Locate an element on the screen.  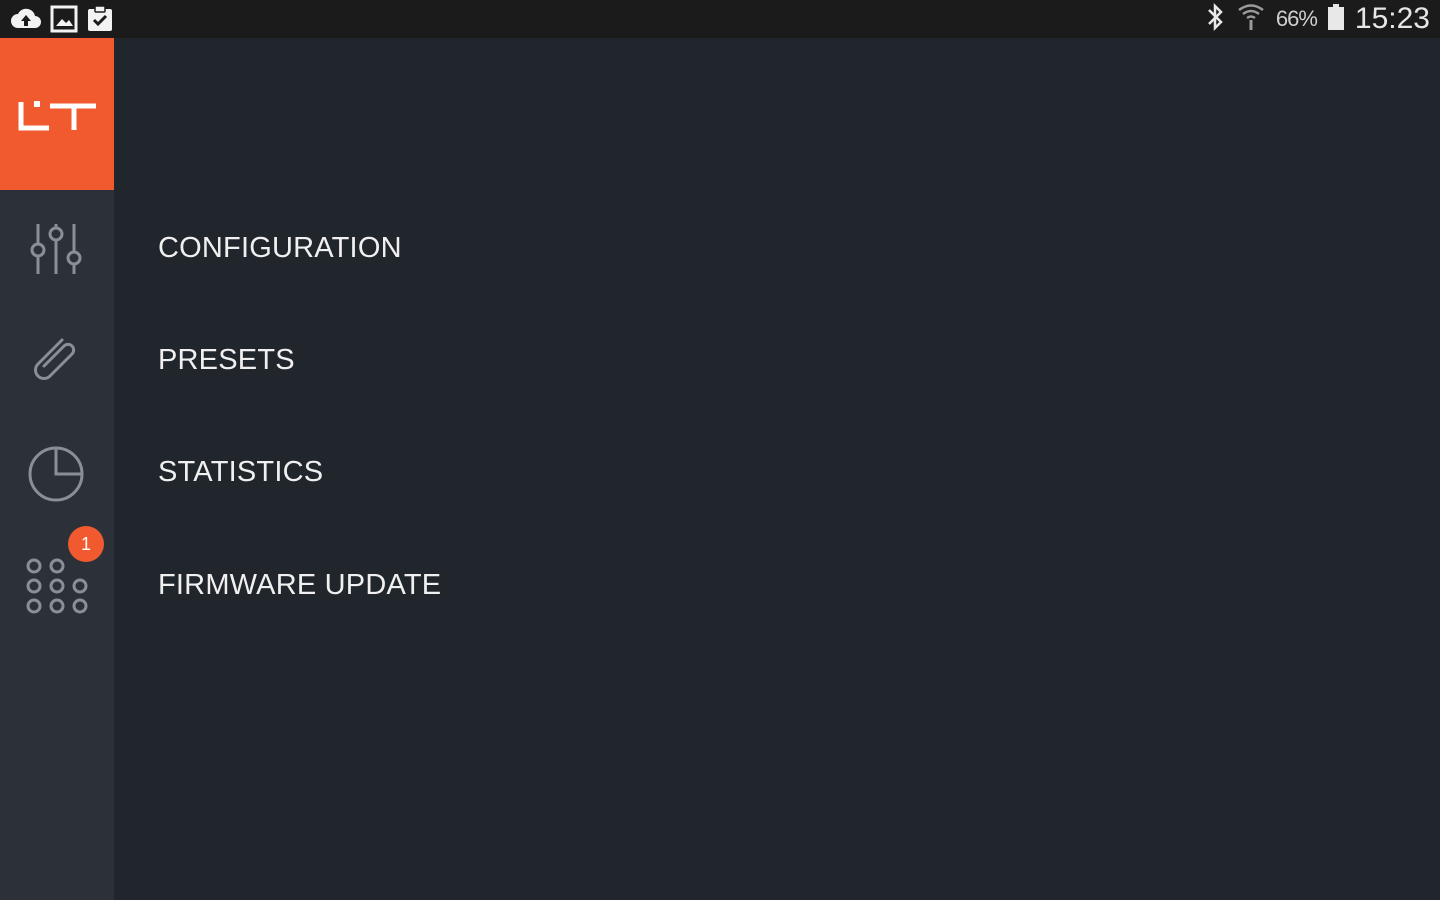
clock: 15:23 is located at coordinates (1392, 18).